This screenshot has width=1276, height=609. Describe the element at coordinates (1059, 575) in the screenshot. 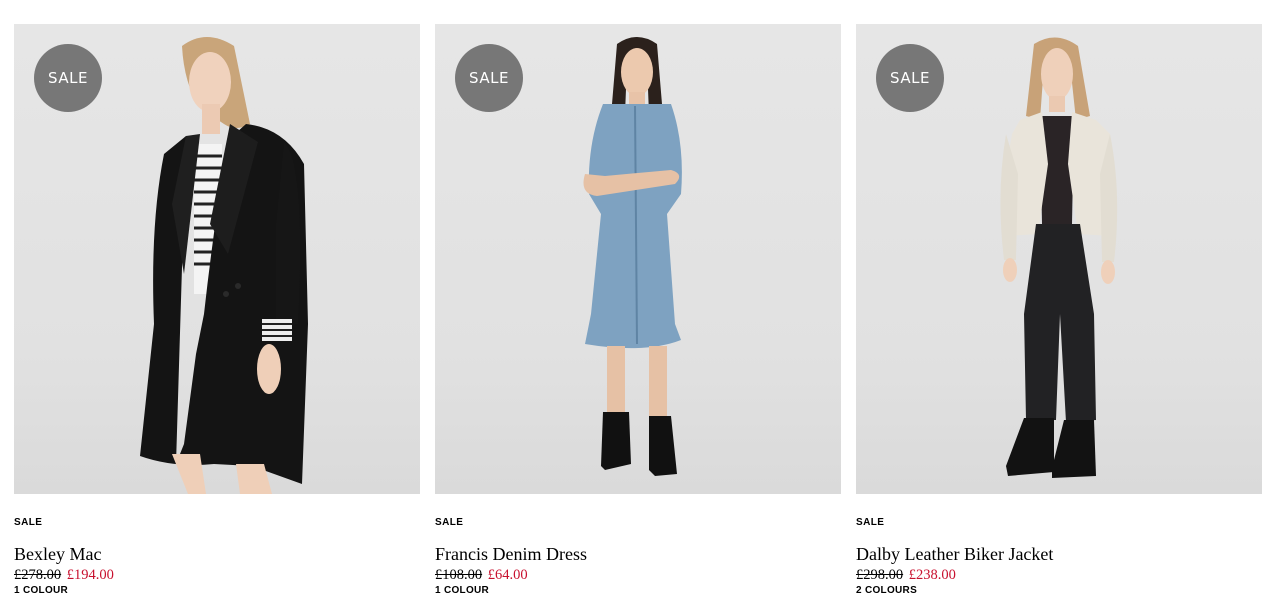

I see `product-prices: £298.00 £238.00` at that location.